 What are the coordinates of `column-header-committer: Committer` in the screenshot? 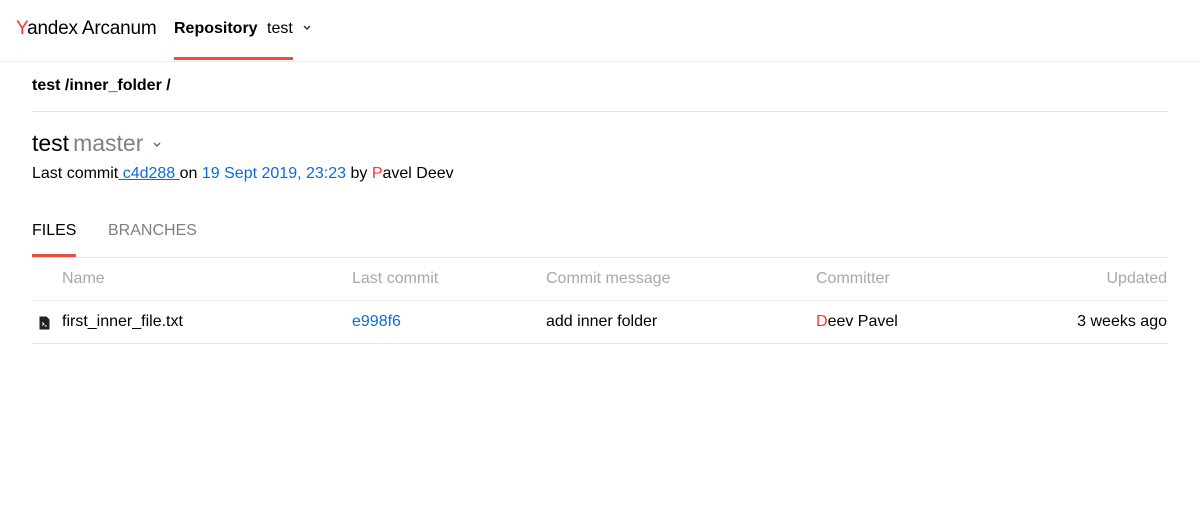 It's located at (853, 278).